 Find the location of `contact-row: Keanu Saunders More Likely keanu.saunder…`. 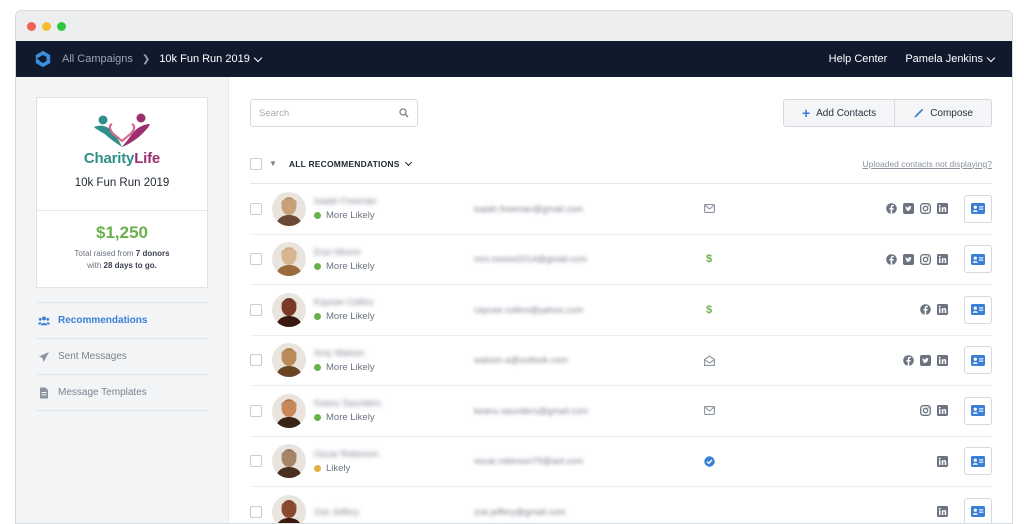

contact-row: Keanu Saunders More Likely keanu.saunder… is located at coordinates (621, 411).